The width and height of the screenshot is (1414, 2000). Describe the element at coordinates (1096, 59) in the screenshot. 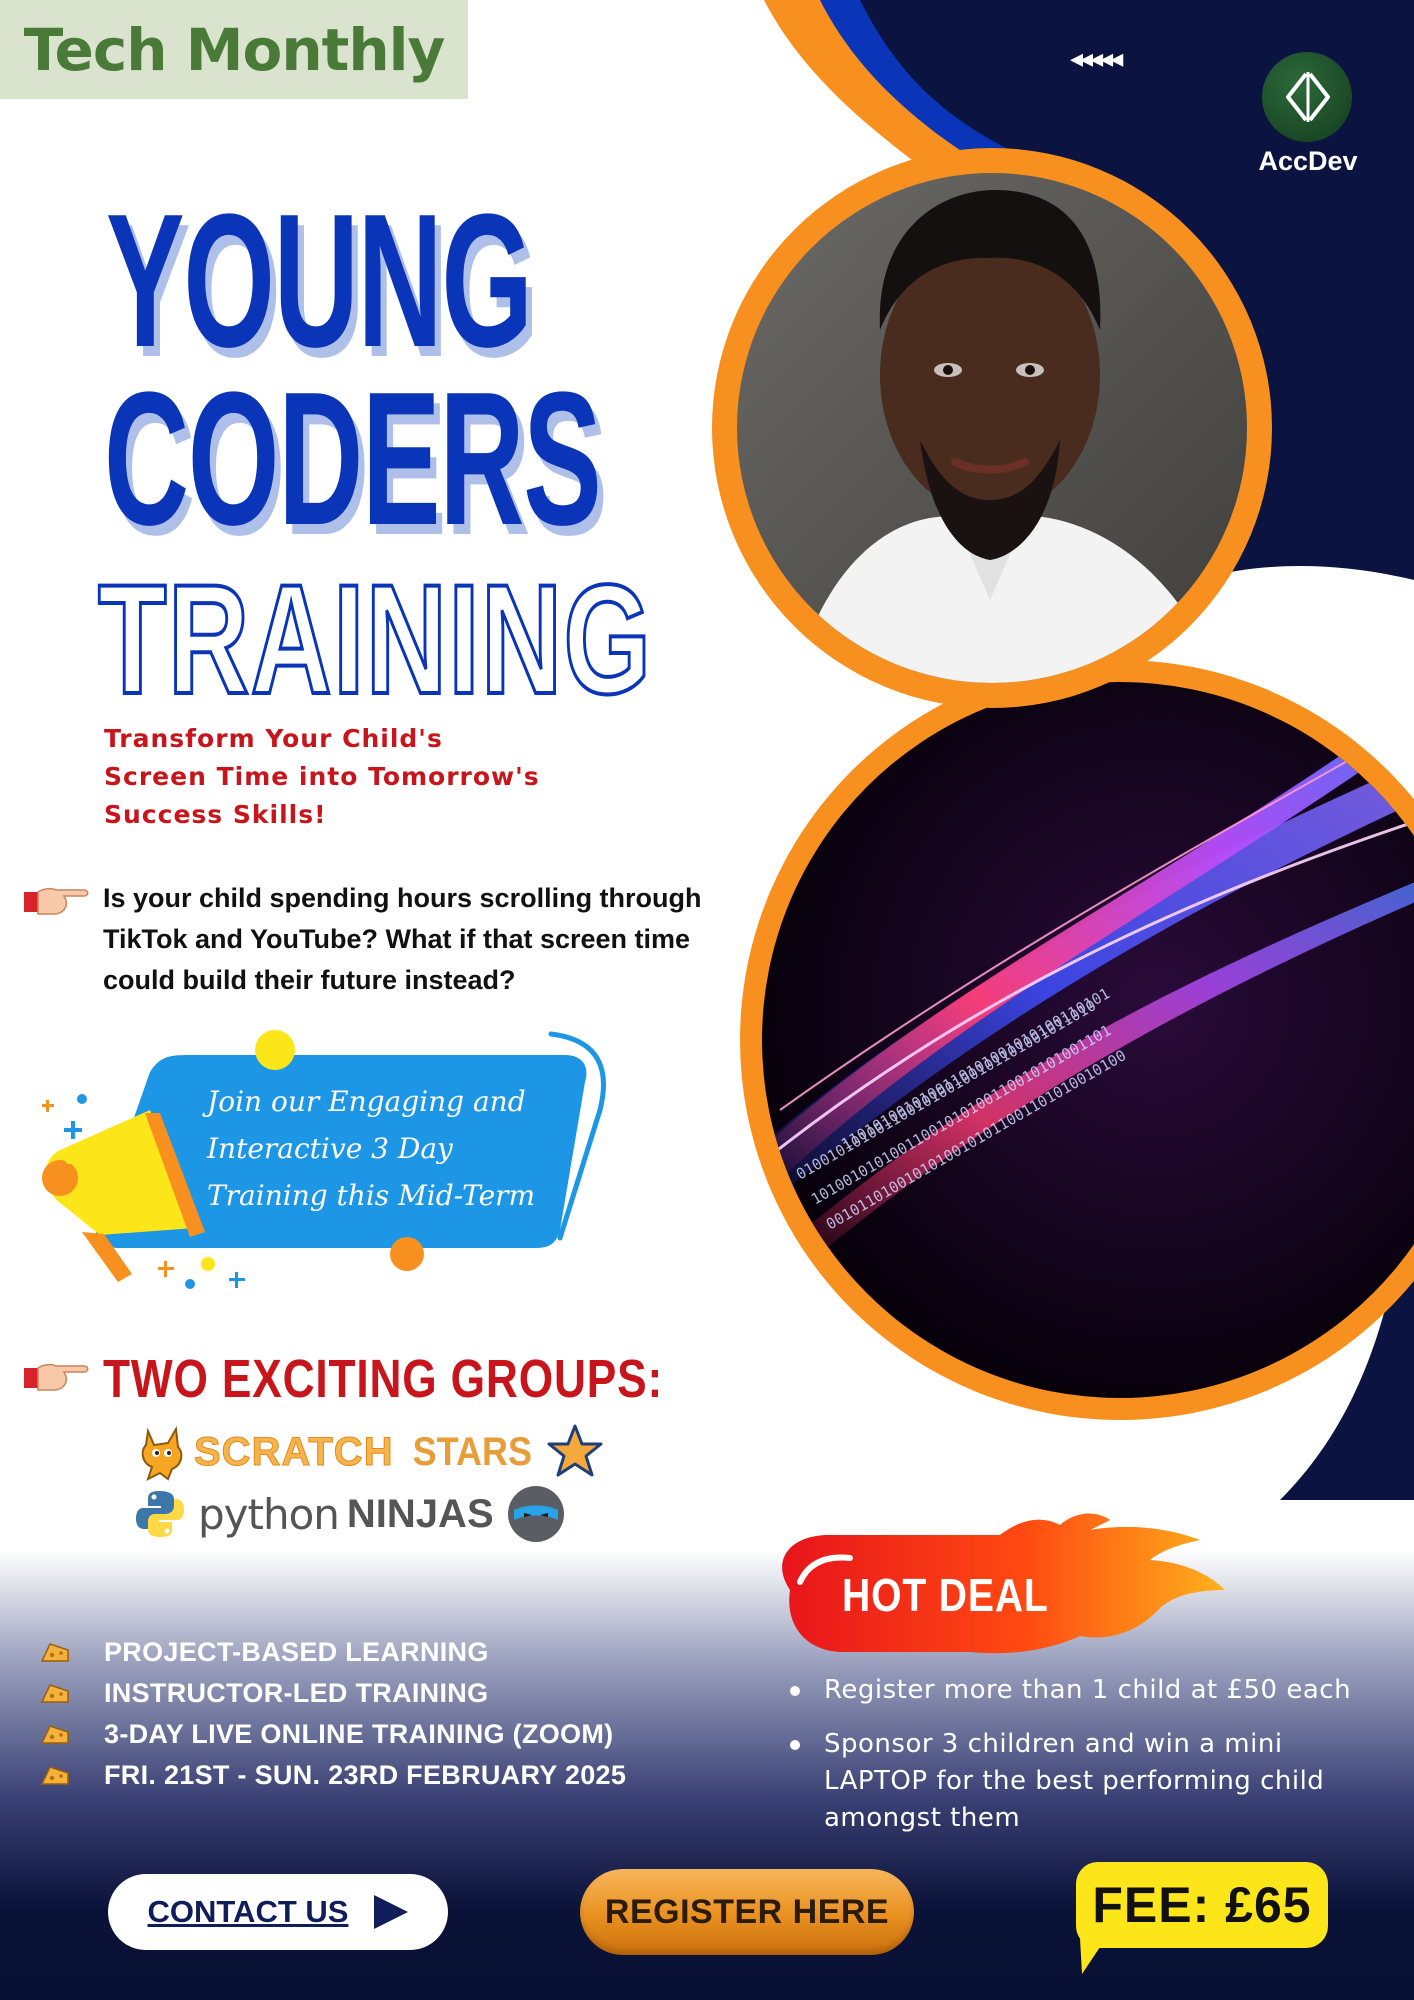

I see `rewind-arrows-icon: ◂◂◂◂◂` at that location.